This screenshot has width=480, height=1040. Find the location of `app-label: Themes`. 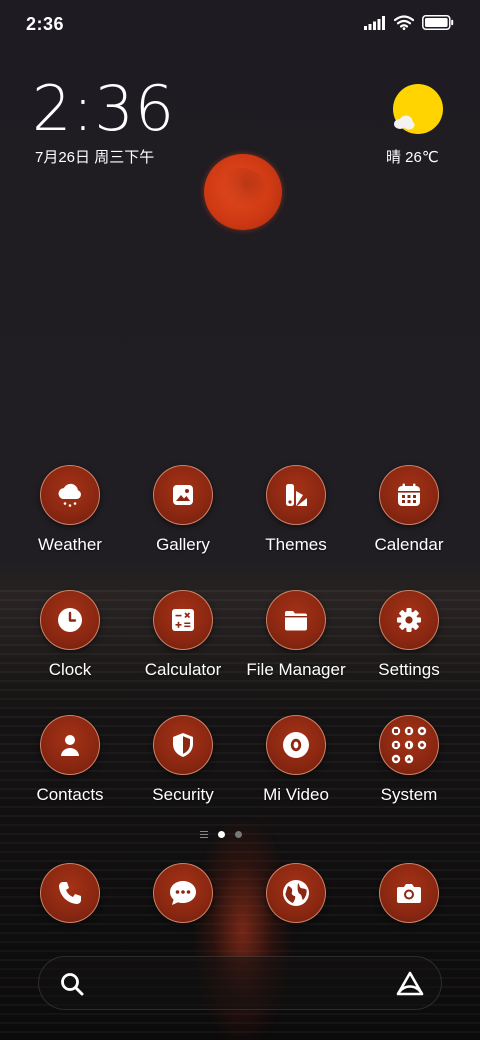

app-label: Themes is located at coordinates (296, 544).